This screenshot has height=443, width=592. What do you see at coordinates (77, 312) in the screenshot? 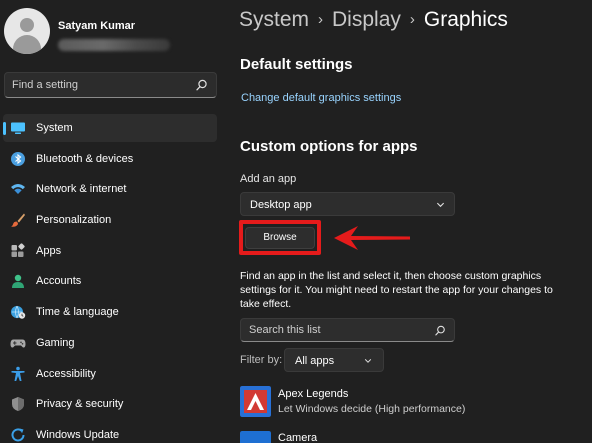
I see `sidebar-item-label: Time & language` at bounding box center [77, 312].